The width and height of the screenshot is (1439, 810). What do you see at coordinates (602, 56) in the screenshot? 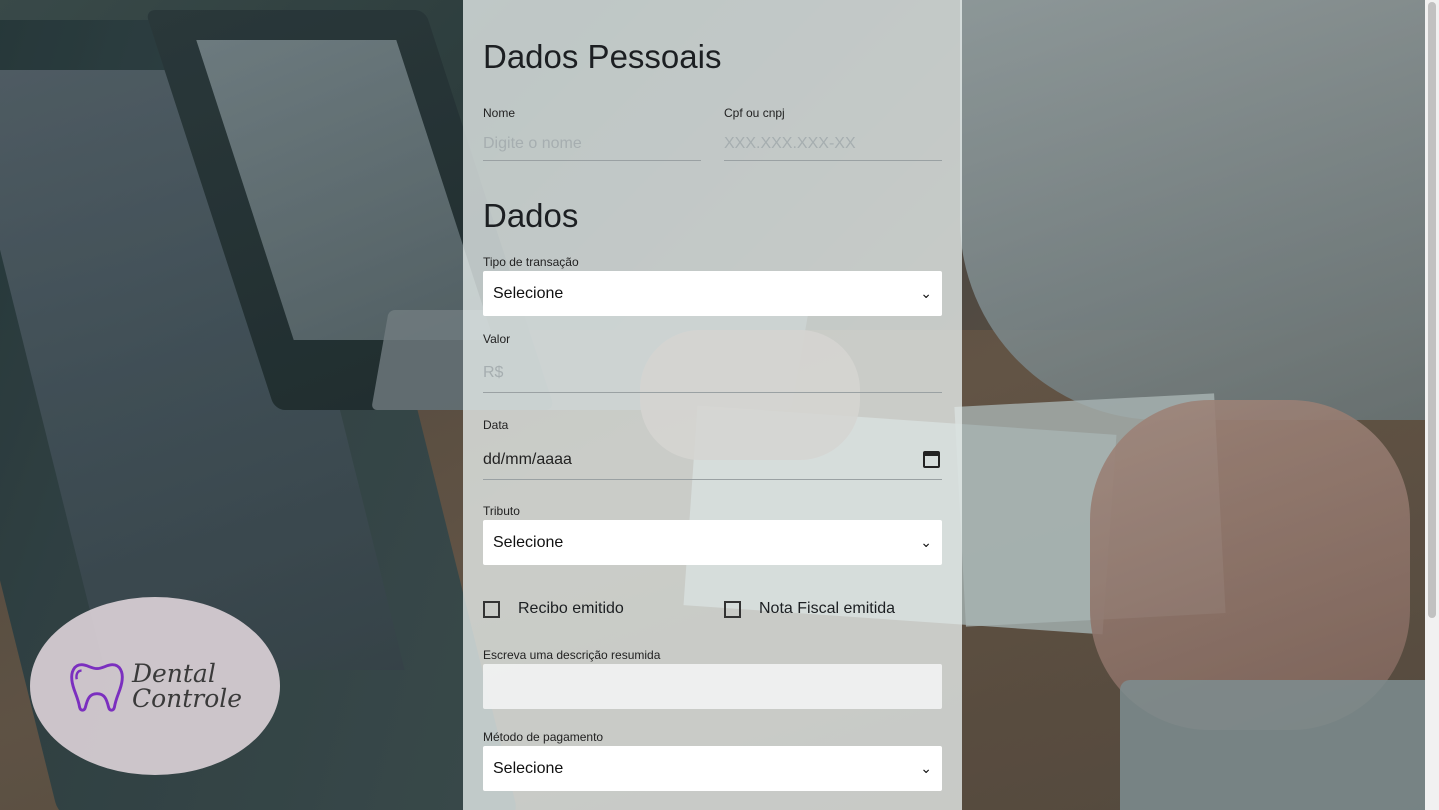
I see `section-title-personal: Dados Pessoais` at bounding box center [602, 56].